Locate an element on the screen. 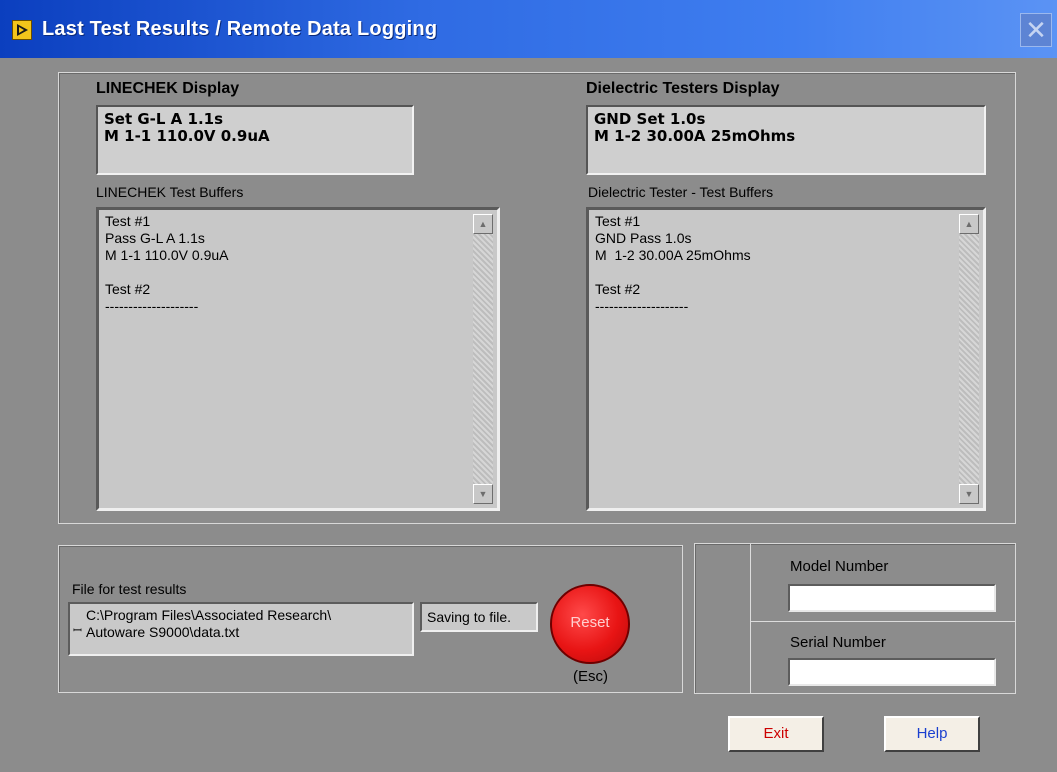 This screenshot has width=1057, height=772. linechek-display-line-1: Set G-L A 1.1s is located at coordinates (164, 119).